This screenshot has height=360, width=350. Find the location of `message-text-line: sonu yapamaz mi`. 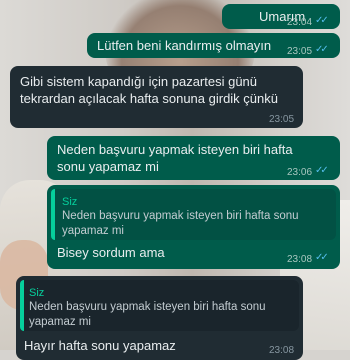

message-text-line: sonu yapamaz mi is located at coordinates (108, 166).